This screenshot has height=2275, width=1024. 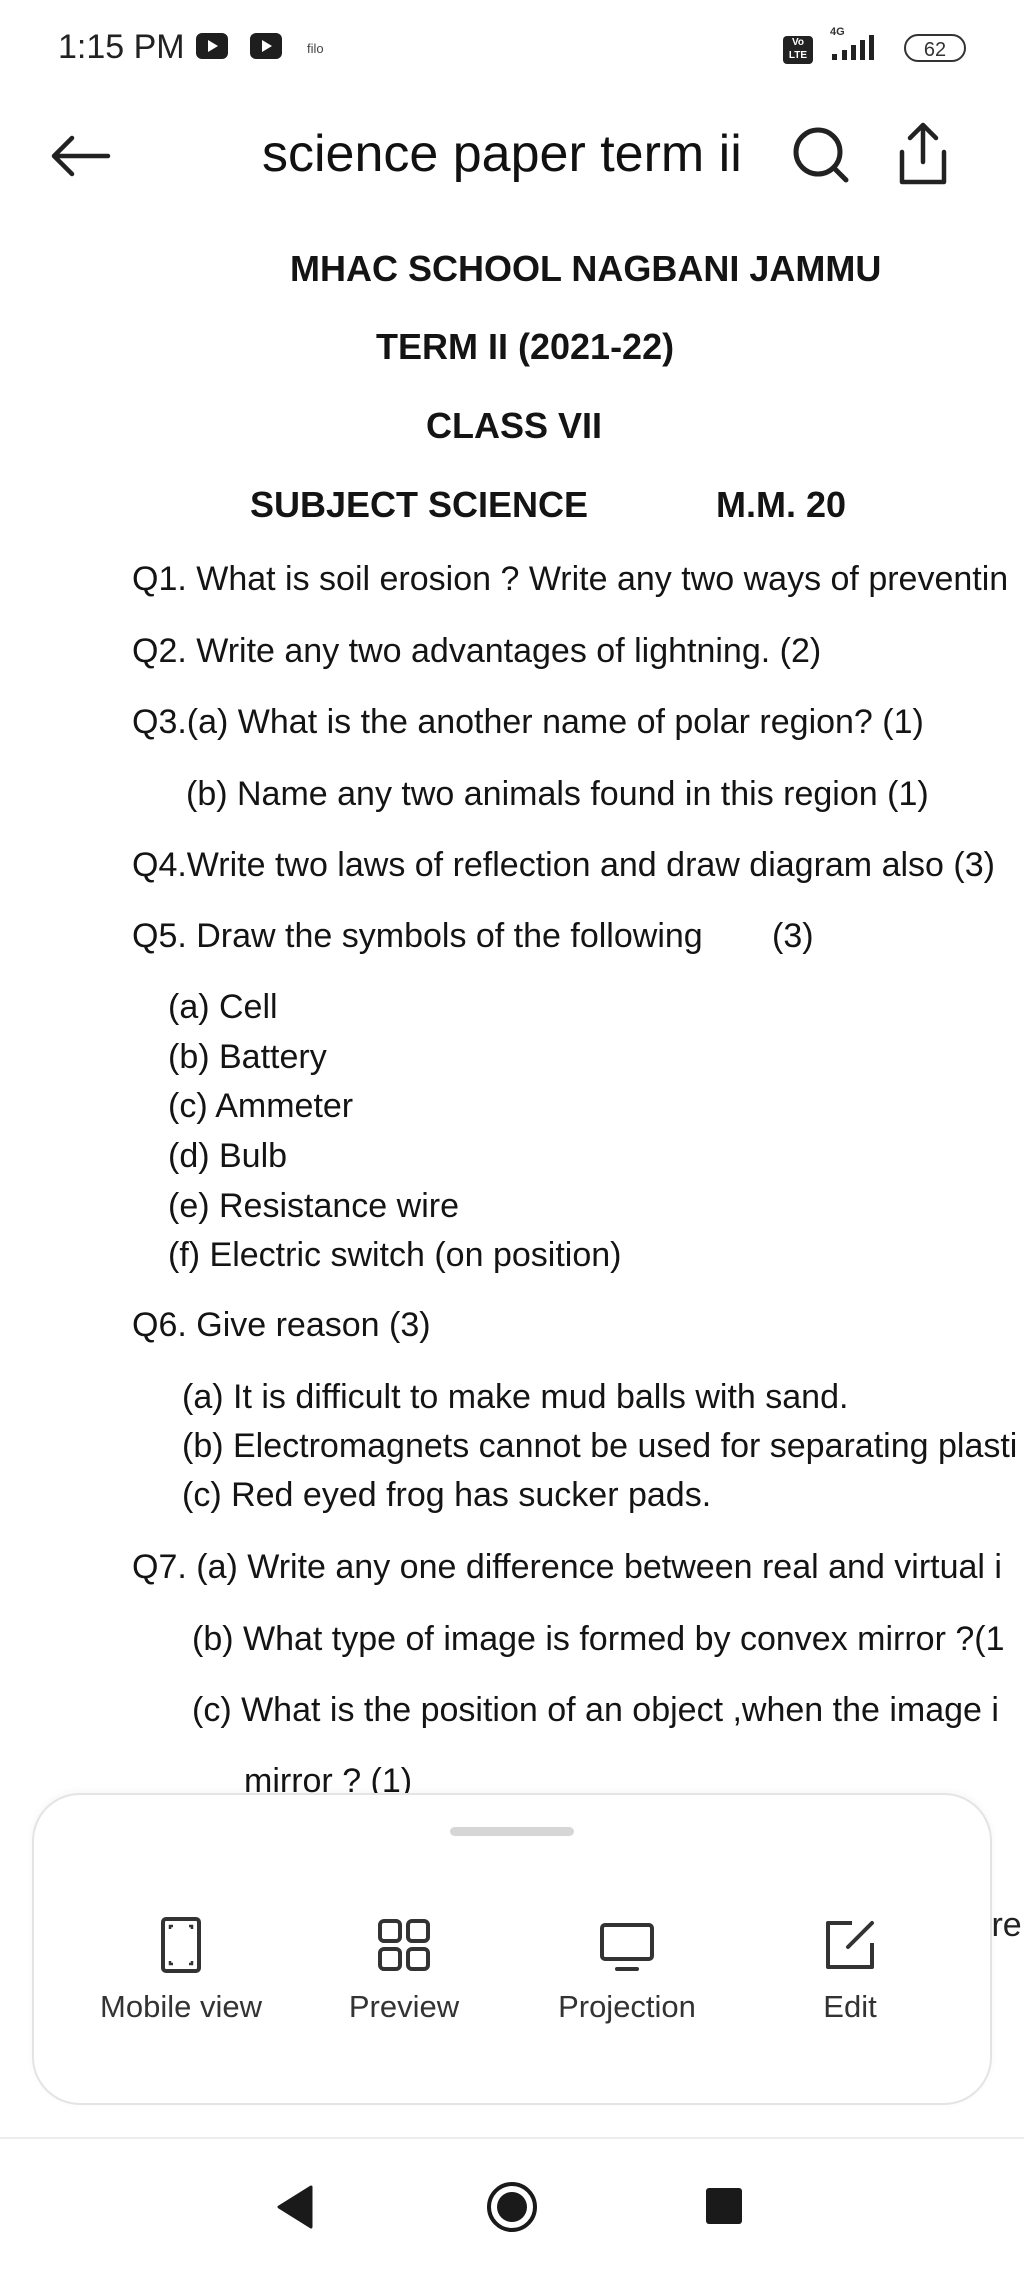 What do you see at coordinates (512, 50) in the screenshot?
I see `status-bar: 1:15 PM filo Vo LTE 4G 62` at bounding box center [512, 50].